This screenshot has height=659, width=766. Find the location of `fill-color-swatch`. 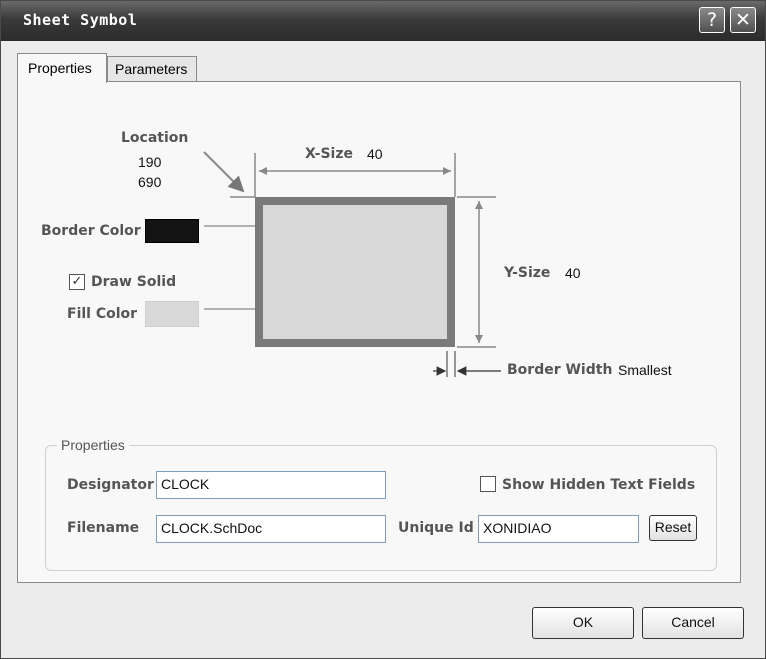

fill-color-swatch is located at coordinates (172, 314).